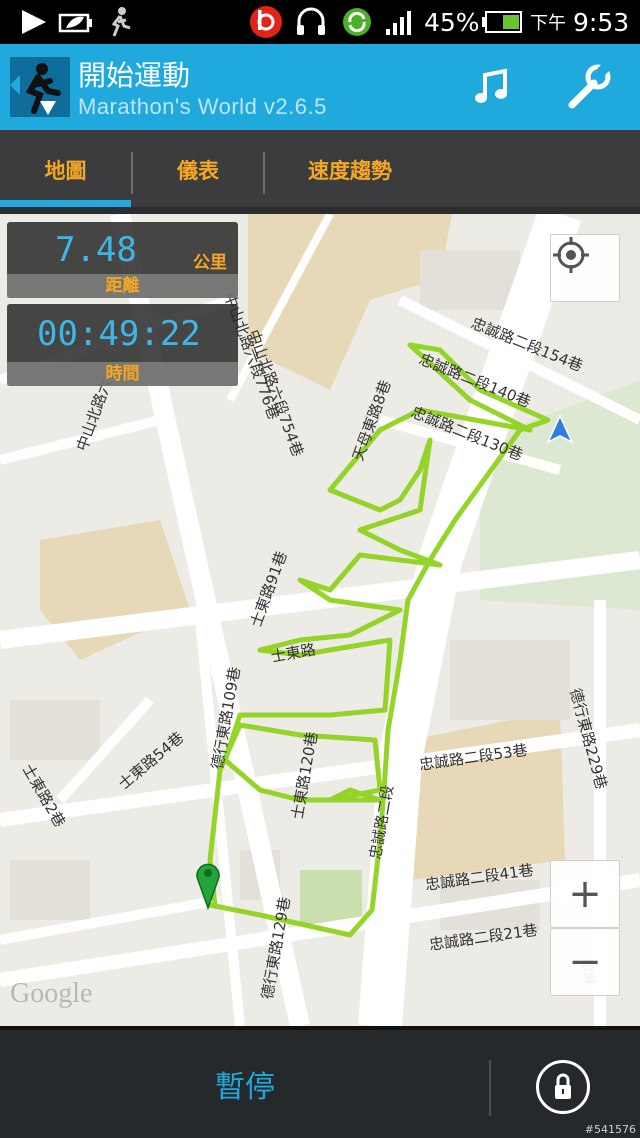 This screenshot has height=1138, width=640. Describe the element at coordinates (357, 22) in the screenshot. I see `sync-icon` at that location.